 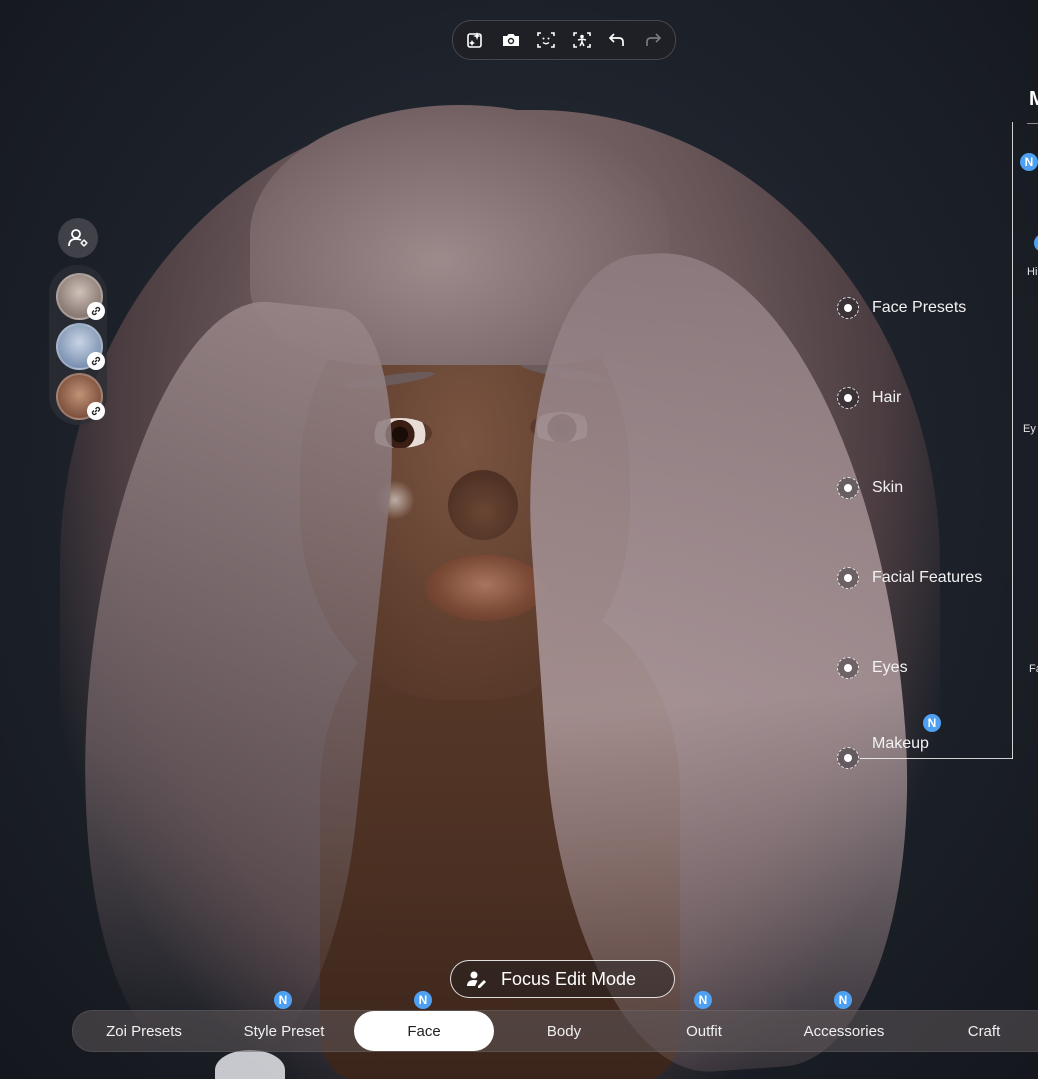 I want to click on focus-point-facial-features: Facial Features, so click(x=909, y=578).